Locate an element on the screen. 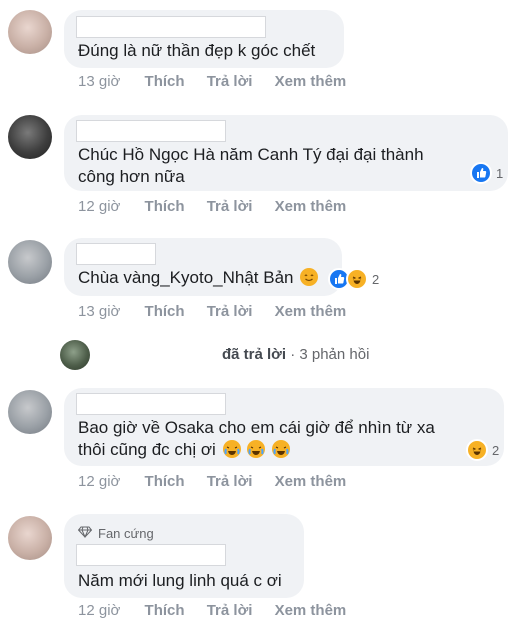  replied-label: đã trả lời is located at coordinates (254, 354).